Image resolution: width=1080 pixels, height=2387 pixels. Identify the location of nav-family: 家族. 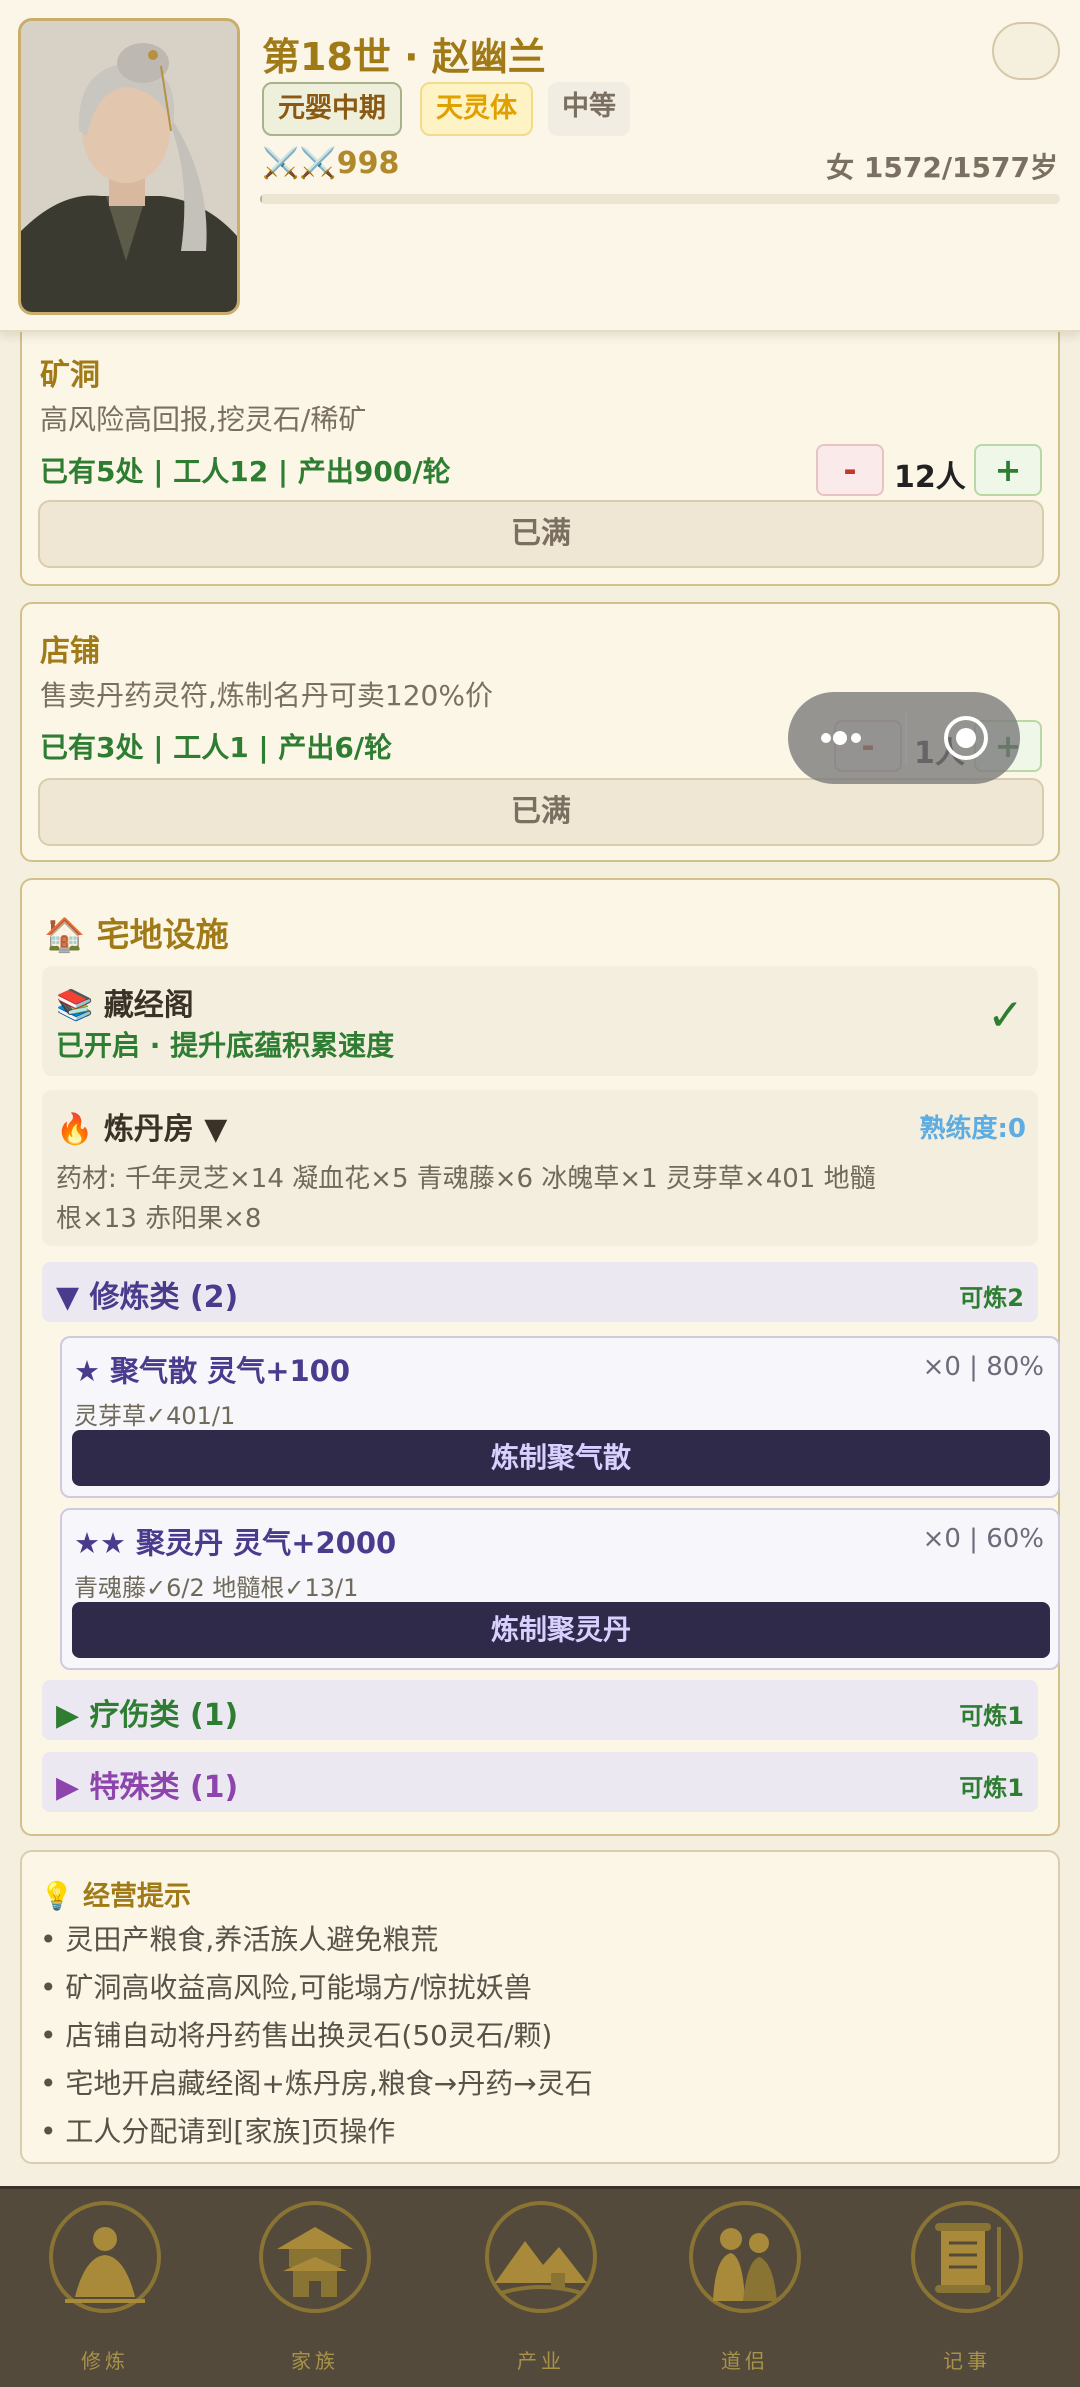
(315, 2292).